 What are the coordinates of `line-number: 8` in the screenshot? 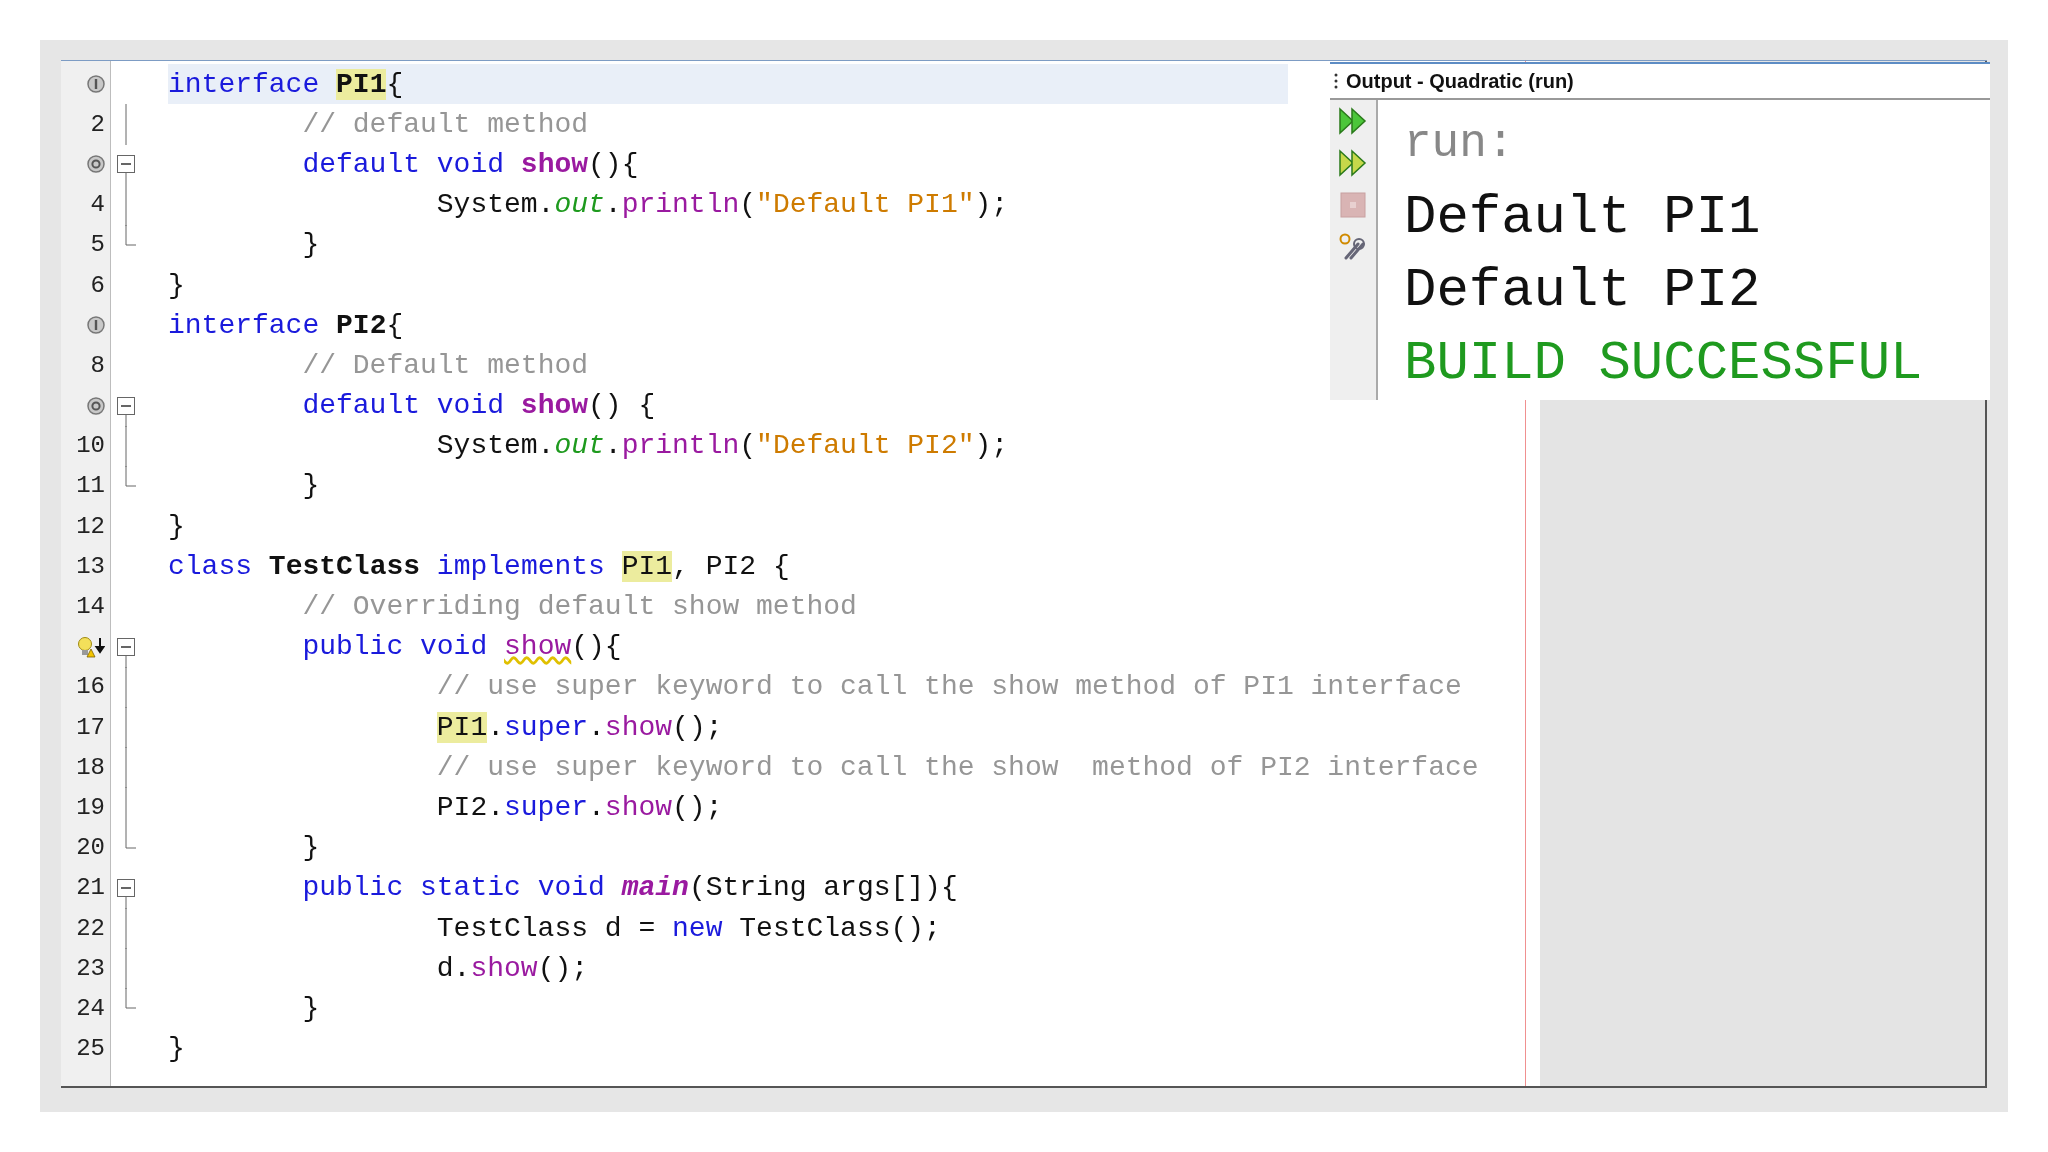 It's located at (97, 365).